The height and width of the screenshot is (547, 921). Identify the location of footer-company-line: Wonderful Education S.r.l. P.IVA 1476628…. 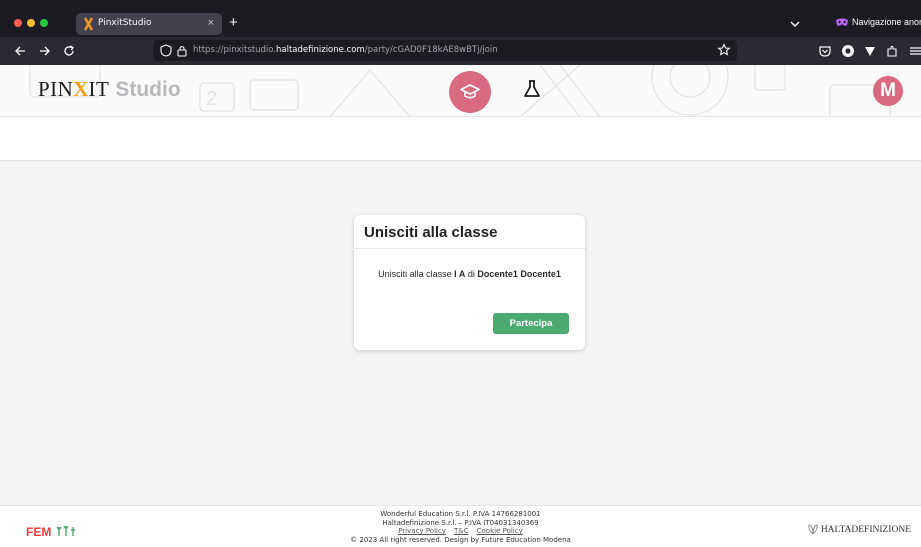
(460, 514).